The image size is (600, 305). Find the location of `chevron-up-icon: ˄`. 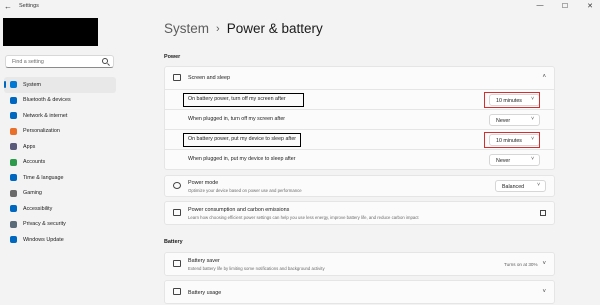

chevron-up-icon: ˄ is located at coordinates (544, 77).